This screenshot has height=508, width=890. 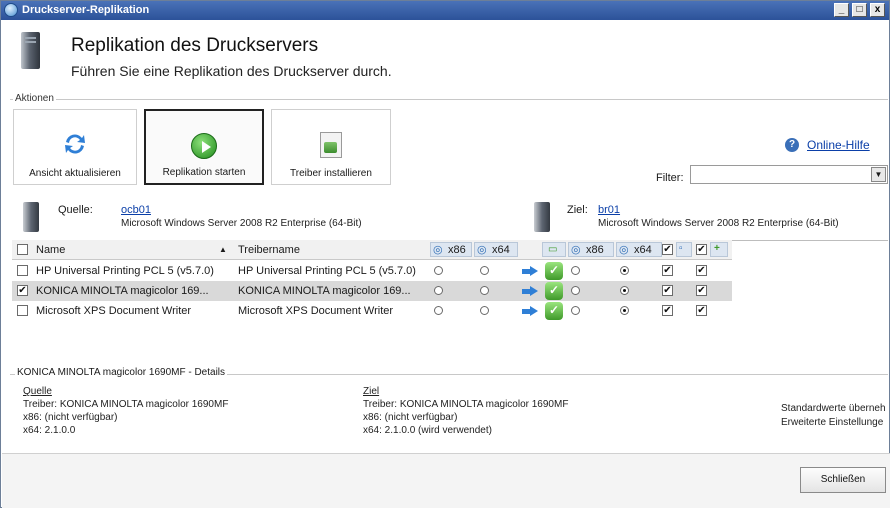 I want to click on column-check-all-b: ✔, so click(x=701, y=249).